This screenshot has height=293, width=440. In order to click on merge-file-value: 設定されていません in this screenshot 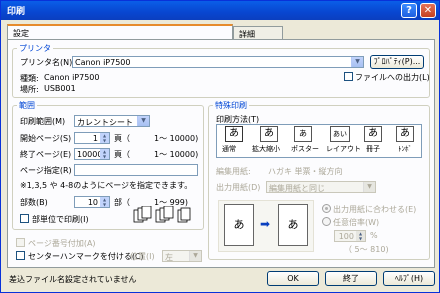, I will do `click(101, 279)`.